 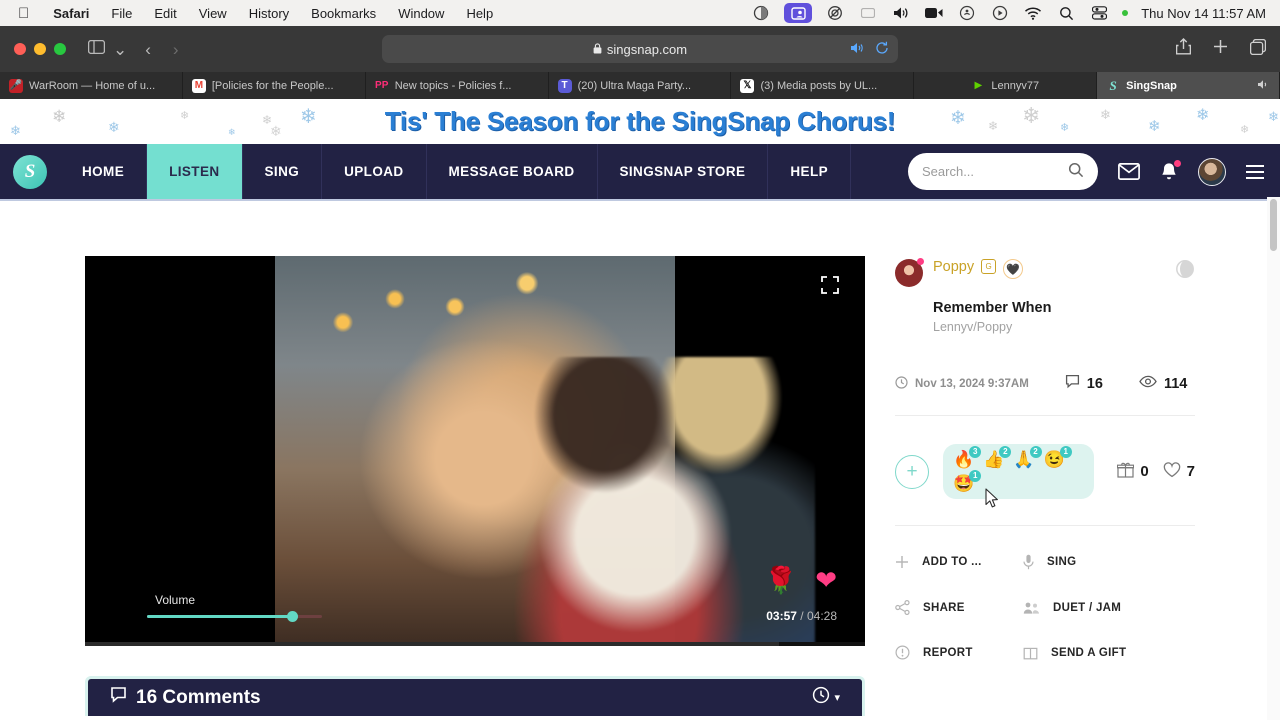 I want to click on address-bar: singsnap.com, so click(x=640, y=49).